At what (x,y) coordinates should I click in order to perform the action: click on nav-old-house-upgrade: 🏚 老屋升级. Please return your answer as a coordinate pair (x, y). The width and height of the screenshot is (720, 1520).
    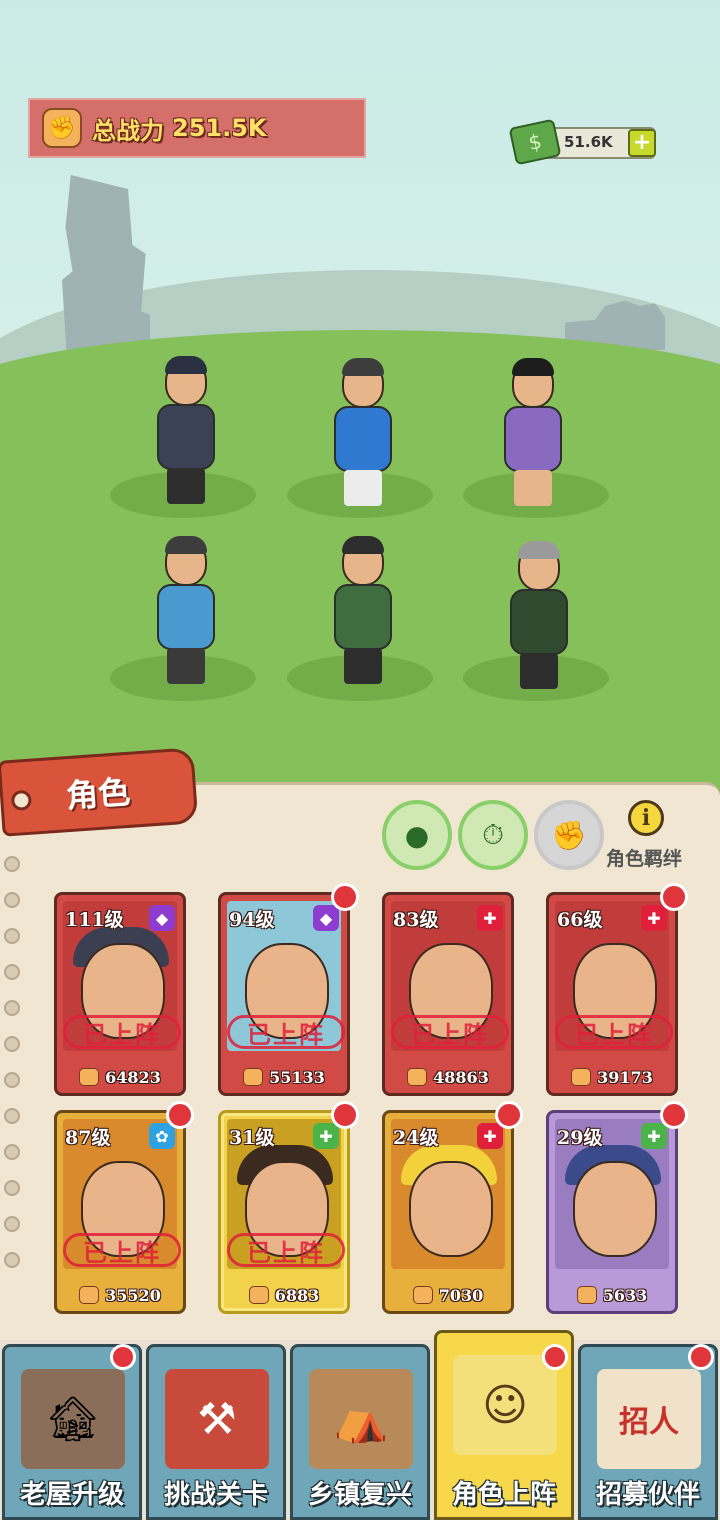
    Looking at the image, I should click on (72, 1432).